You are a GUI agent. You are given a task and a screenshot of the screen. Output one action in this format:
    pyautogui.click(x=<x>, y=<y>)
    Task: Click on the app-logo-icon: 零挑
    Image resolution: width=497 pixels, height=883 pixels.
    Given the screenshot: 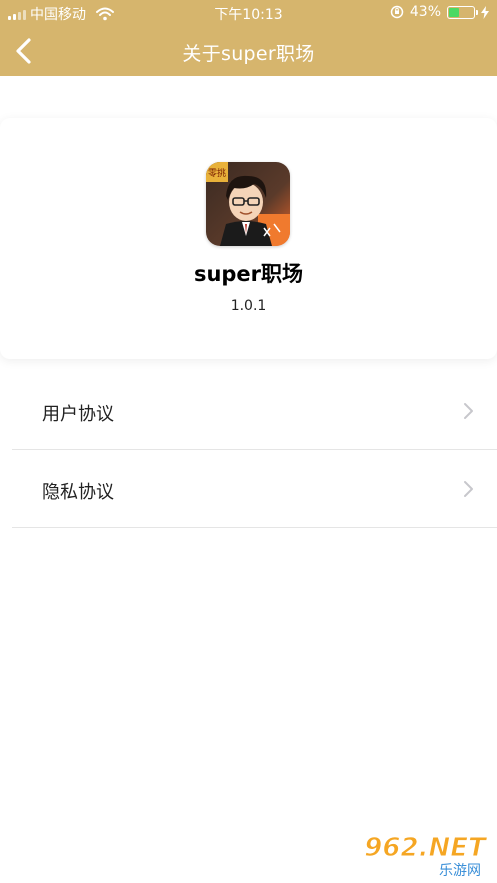 What is the action you would take?
    pyautogui.click(x=248, y=204)
    